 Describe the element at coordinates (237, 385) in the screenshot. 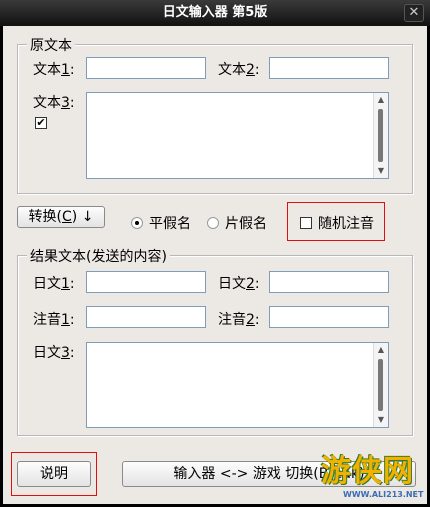

I see `jp3-textarea: ▲ ▼` at that location.